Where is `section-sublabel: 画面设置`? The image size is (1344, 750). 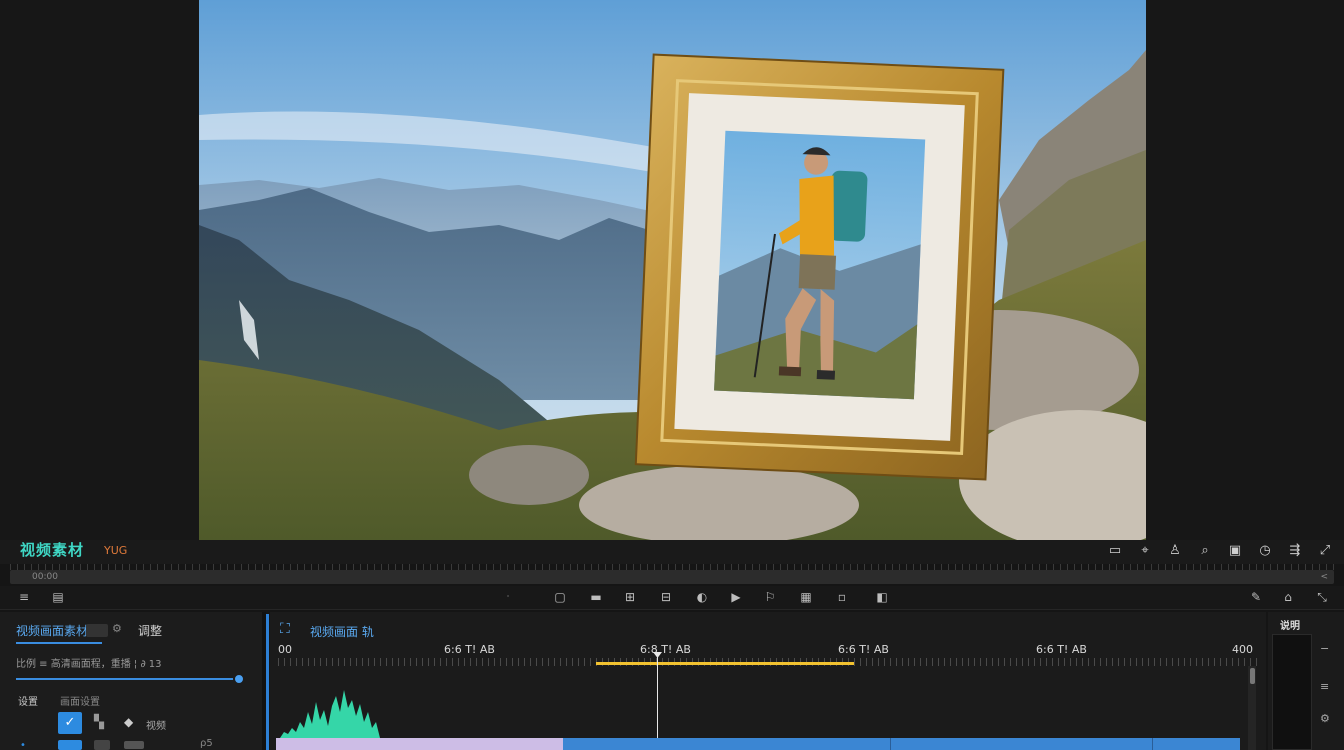
section-sublabel: 画面设置 is located at coordinates (80, 702).